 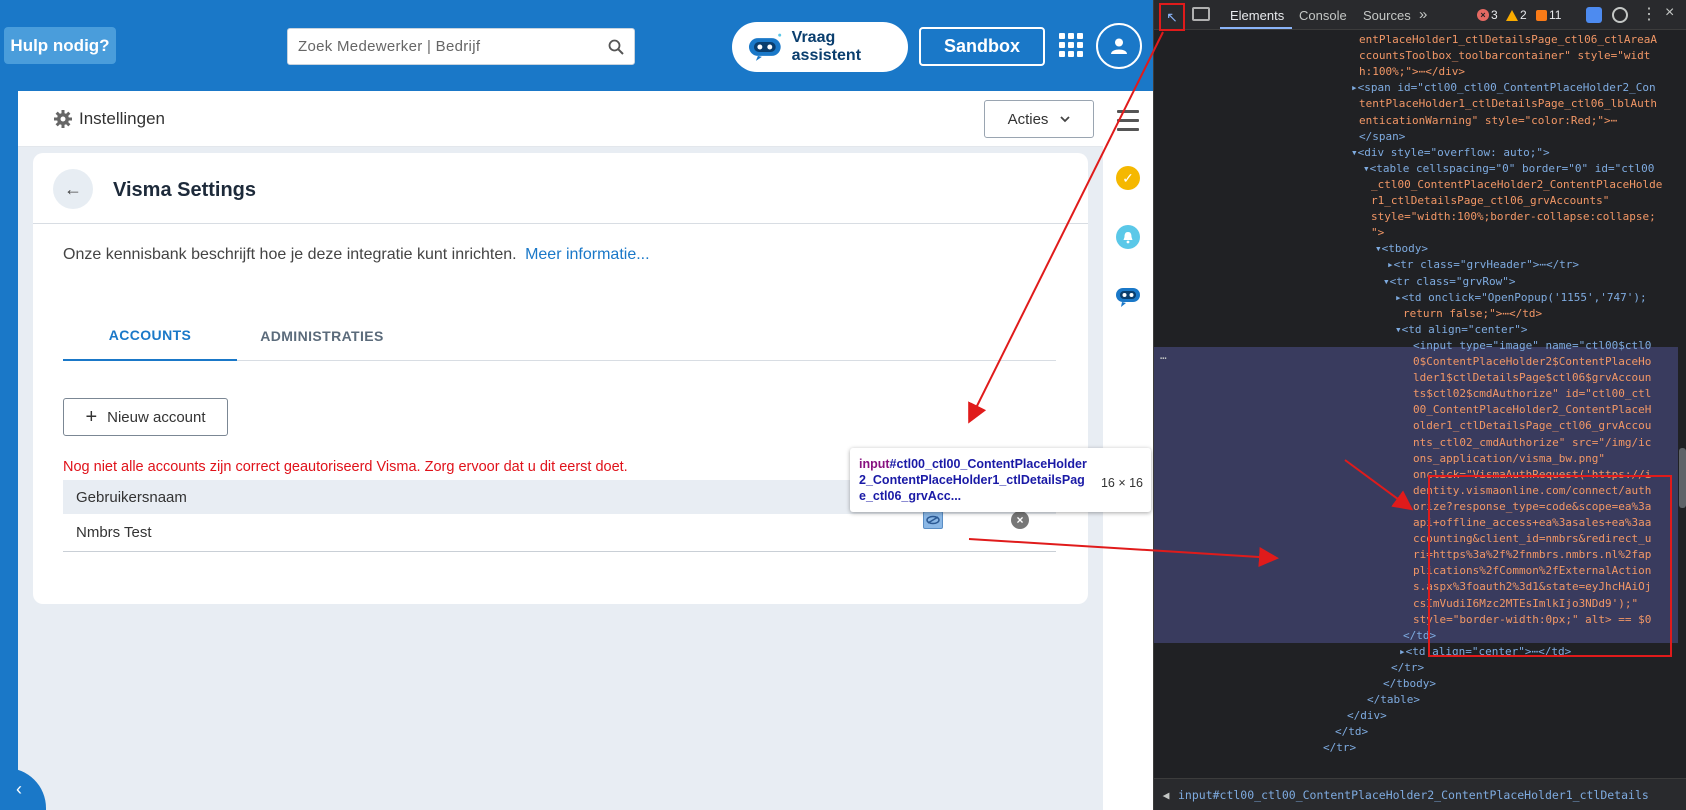 What do you see at coordinates (1393, 700) in the screenshot?
I see `code-line: </table>` at bounding box center [1393, 700].